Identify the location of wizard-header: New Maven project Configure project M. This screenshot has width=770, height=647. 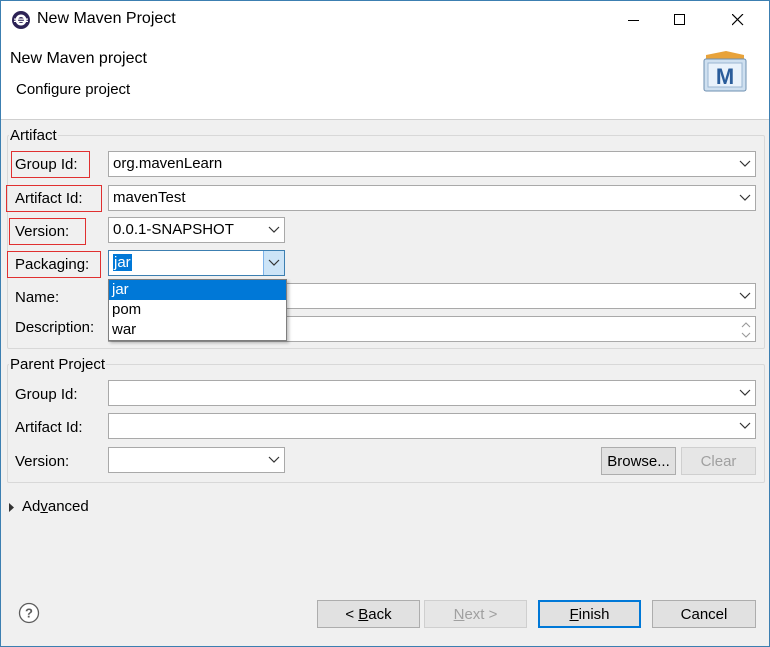
(385, 79).